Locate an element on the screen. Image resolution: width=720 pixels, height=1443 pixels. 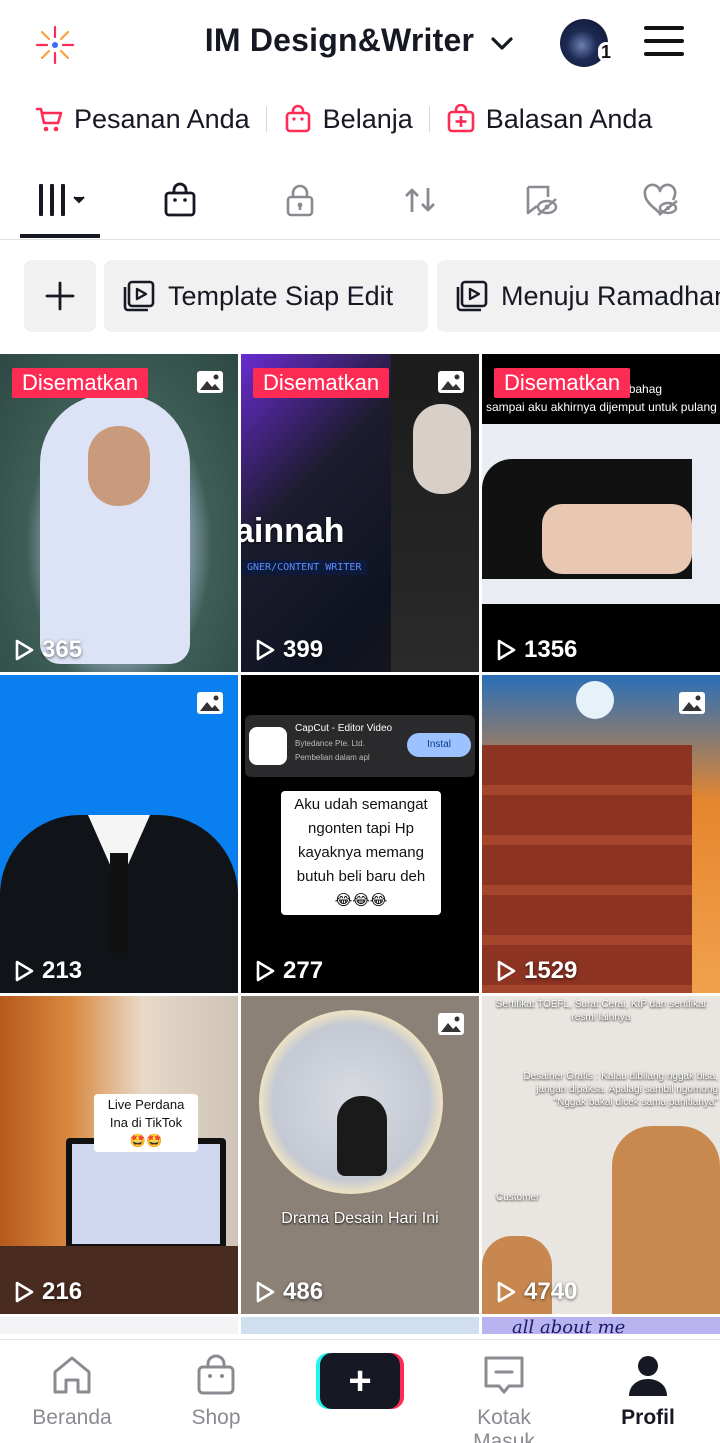
repost-icon is located at coordinates (420, 200).